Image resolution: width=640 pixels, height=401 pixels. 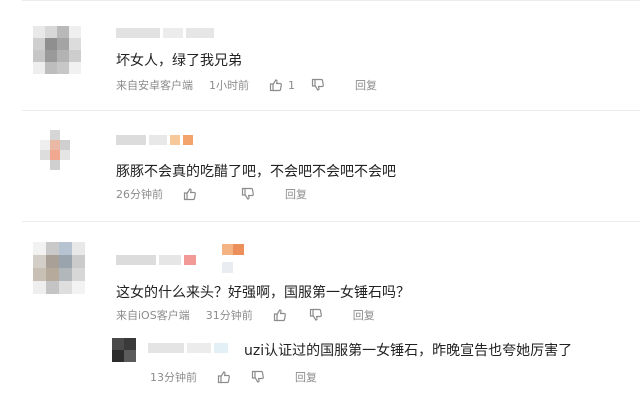 What do you see at coordinates (154, 85) in the screenshot?
I see `comment-source: 来自安卓客户端` at bounding box center [154, 85].